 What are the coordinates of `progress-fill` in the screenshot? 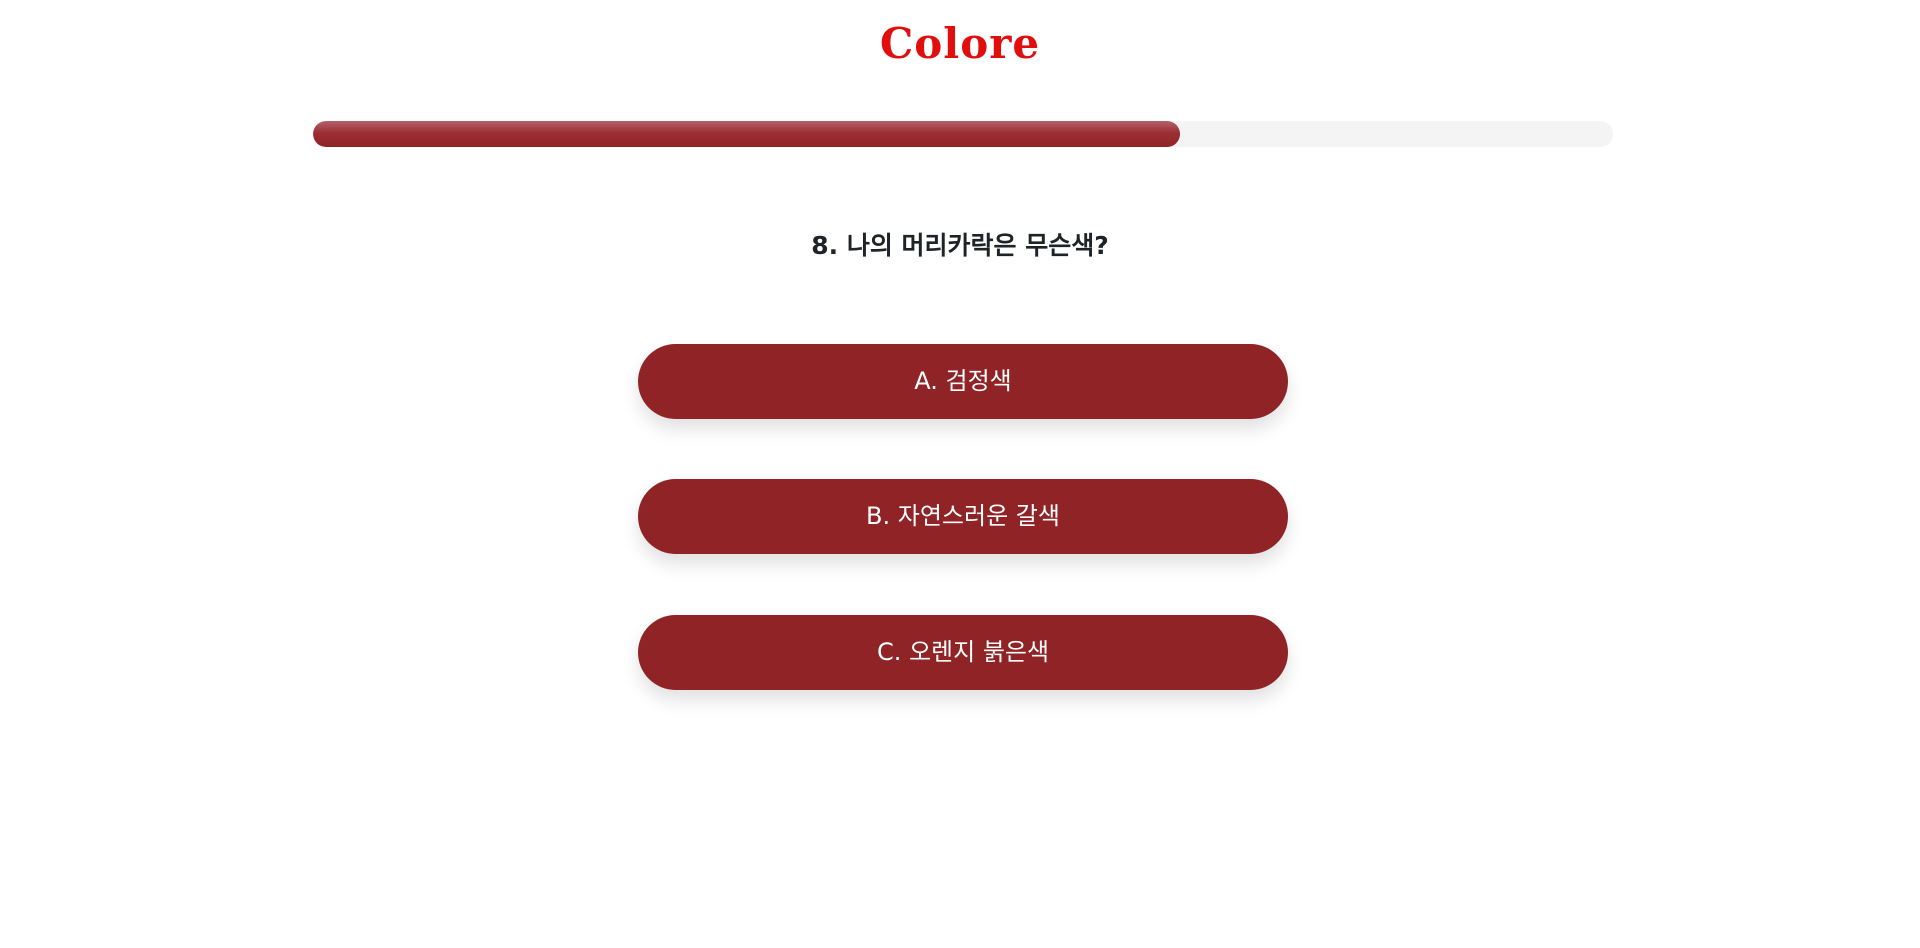 It's located at (747, 134).